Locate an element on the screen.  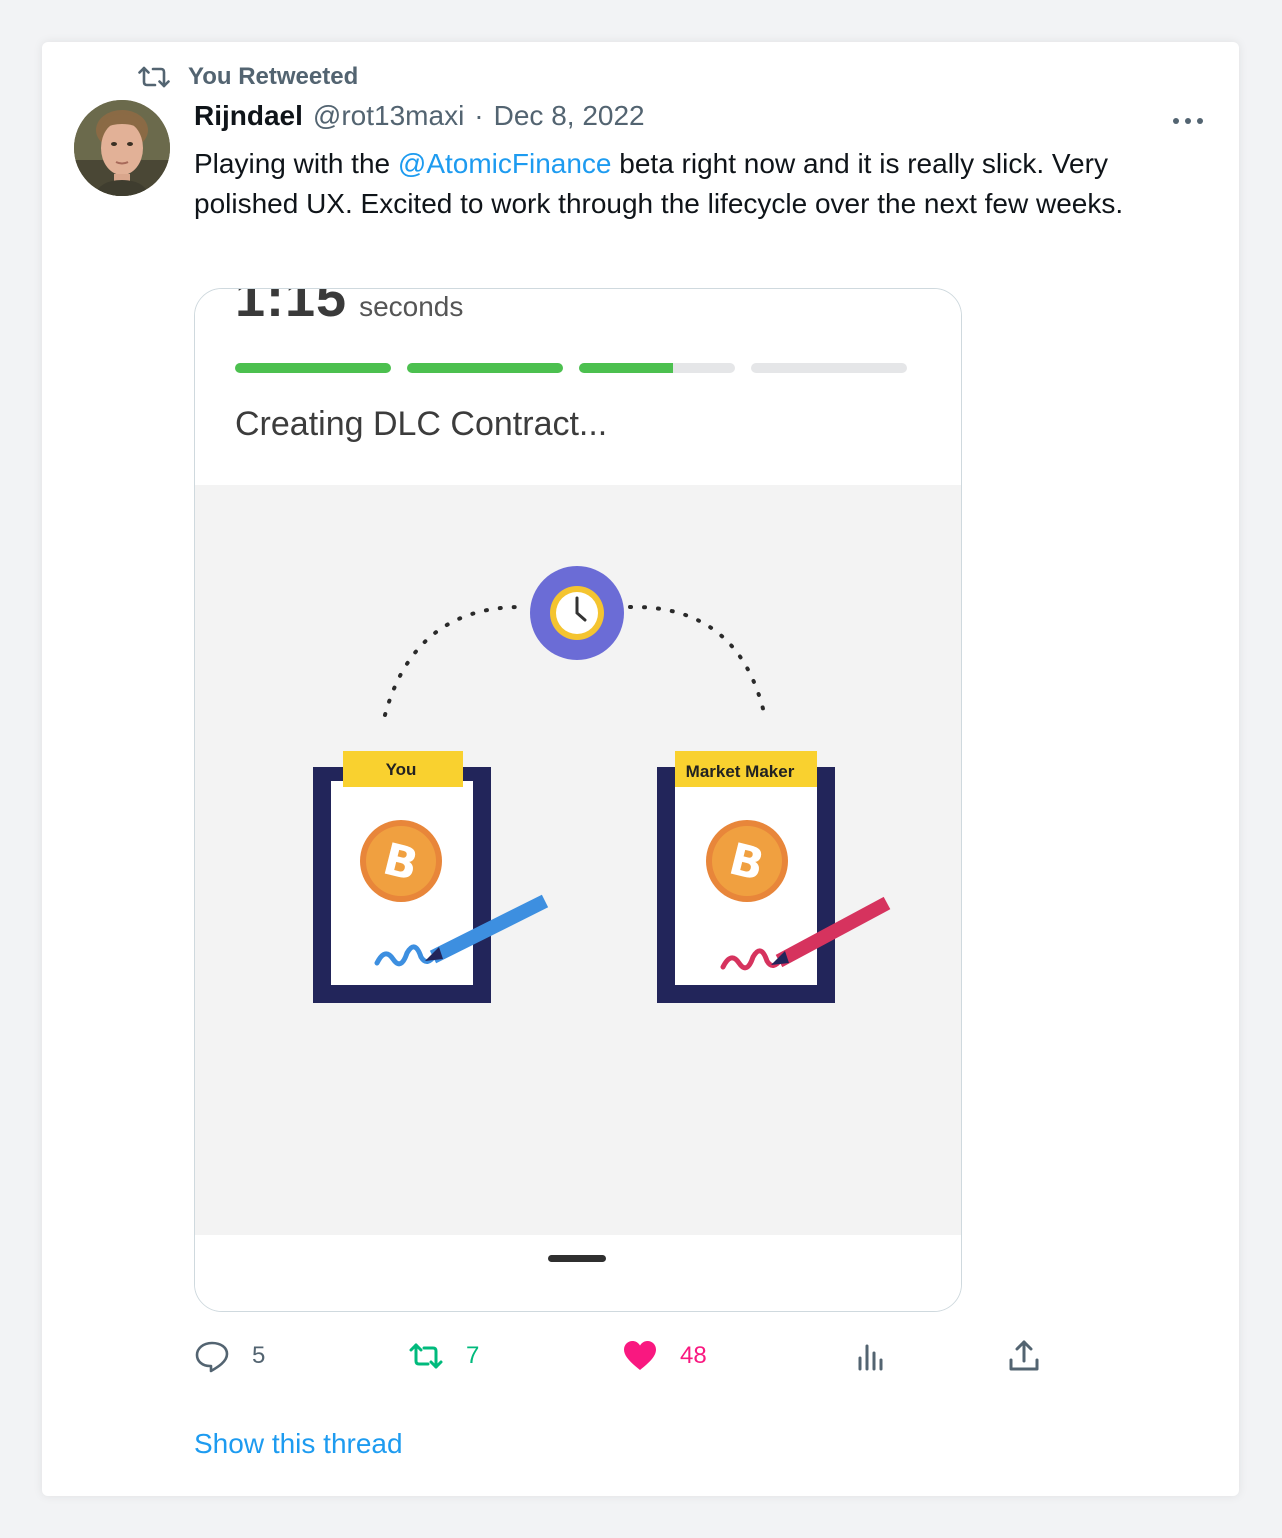
analytics-icon is located at coordinates (870, 1357).